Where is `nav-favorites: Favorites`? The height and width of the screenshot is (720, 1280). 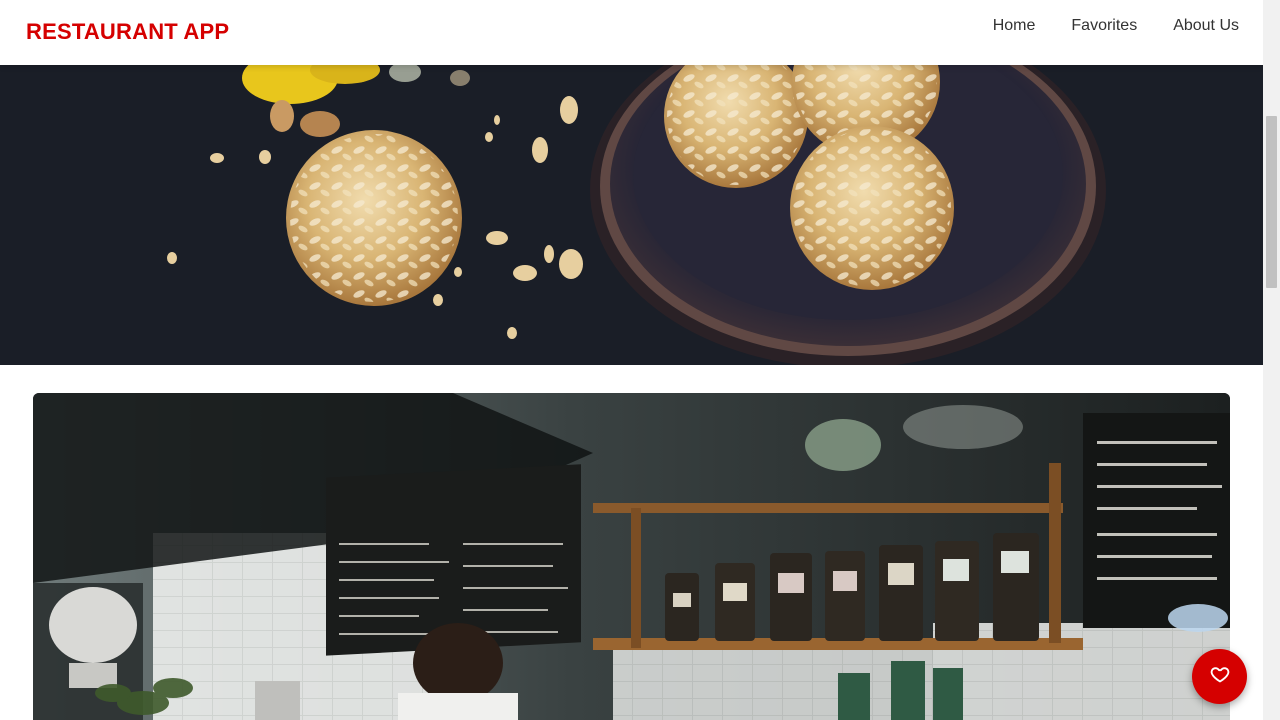
nav-favorites: Favorites is located at coordinates (1104, 26).